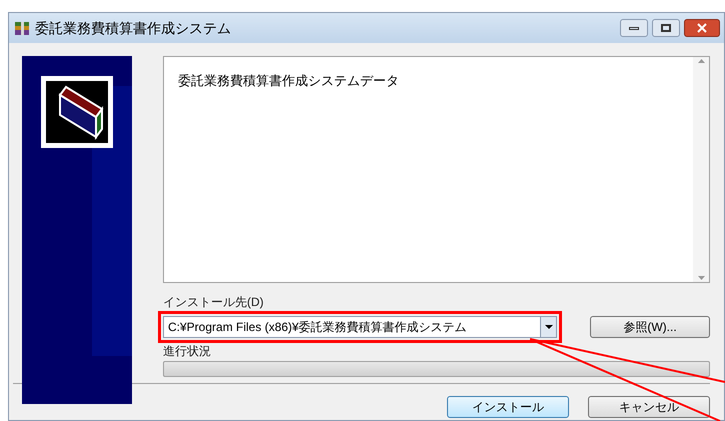  I want to click on caret-icon, so click(548, 327).